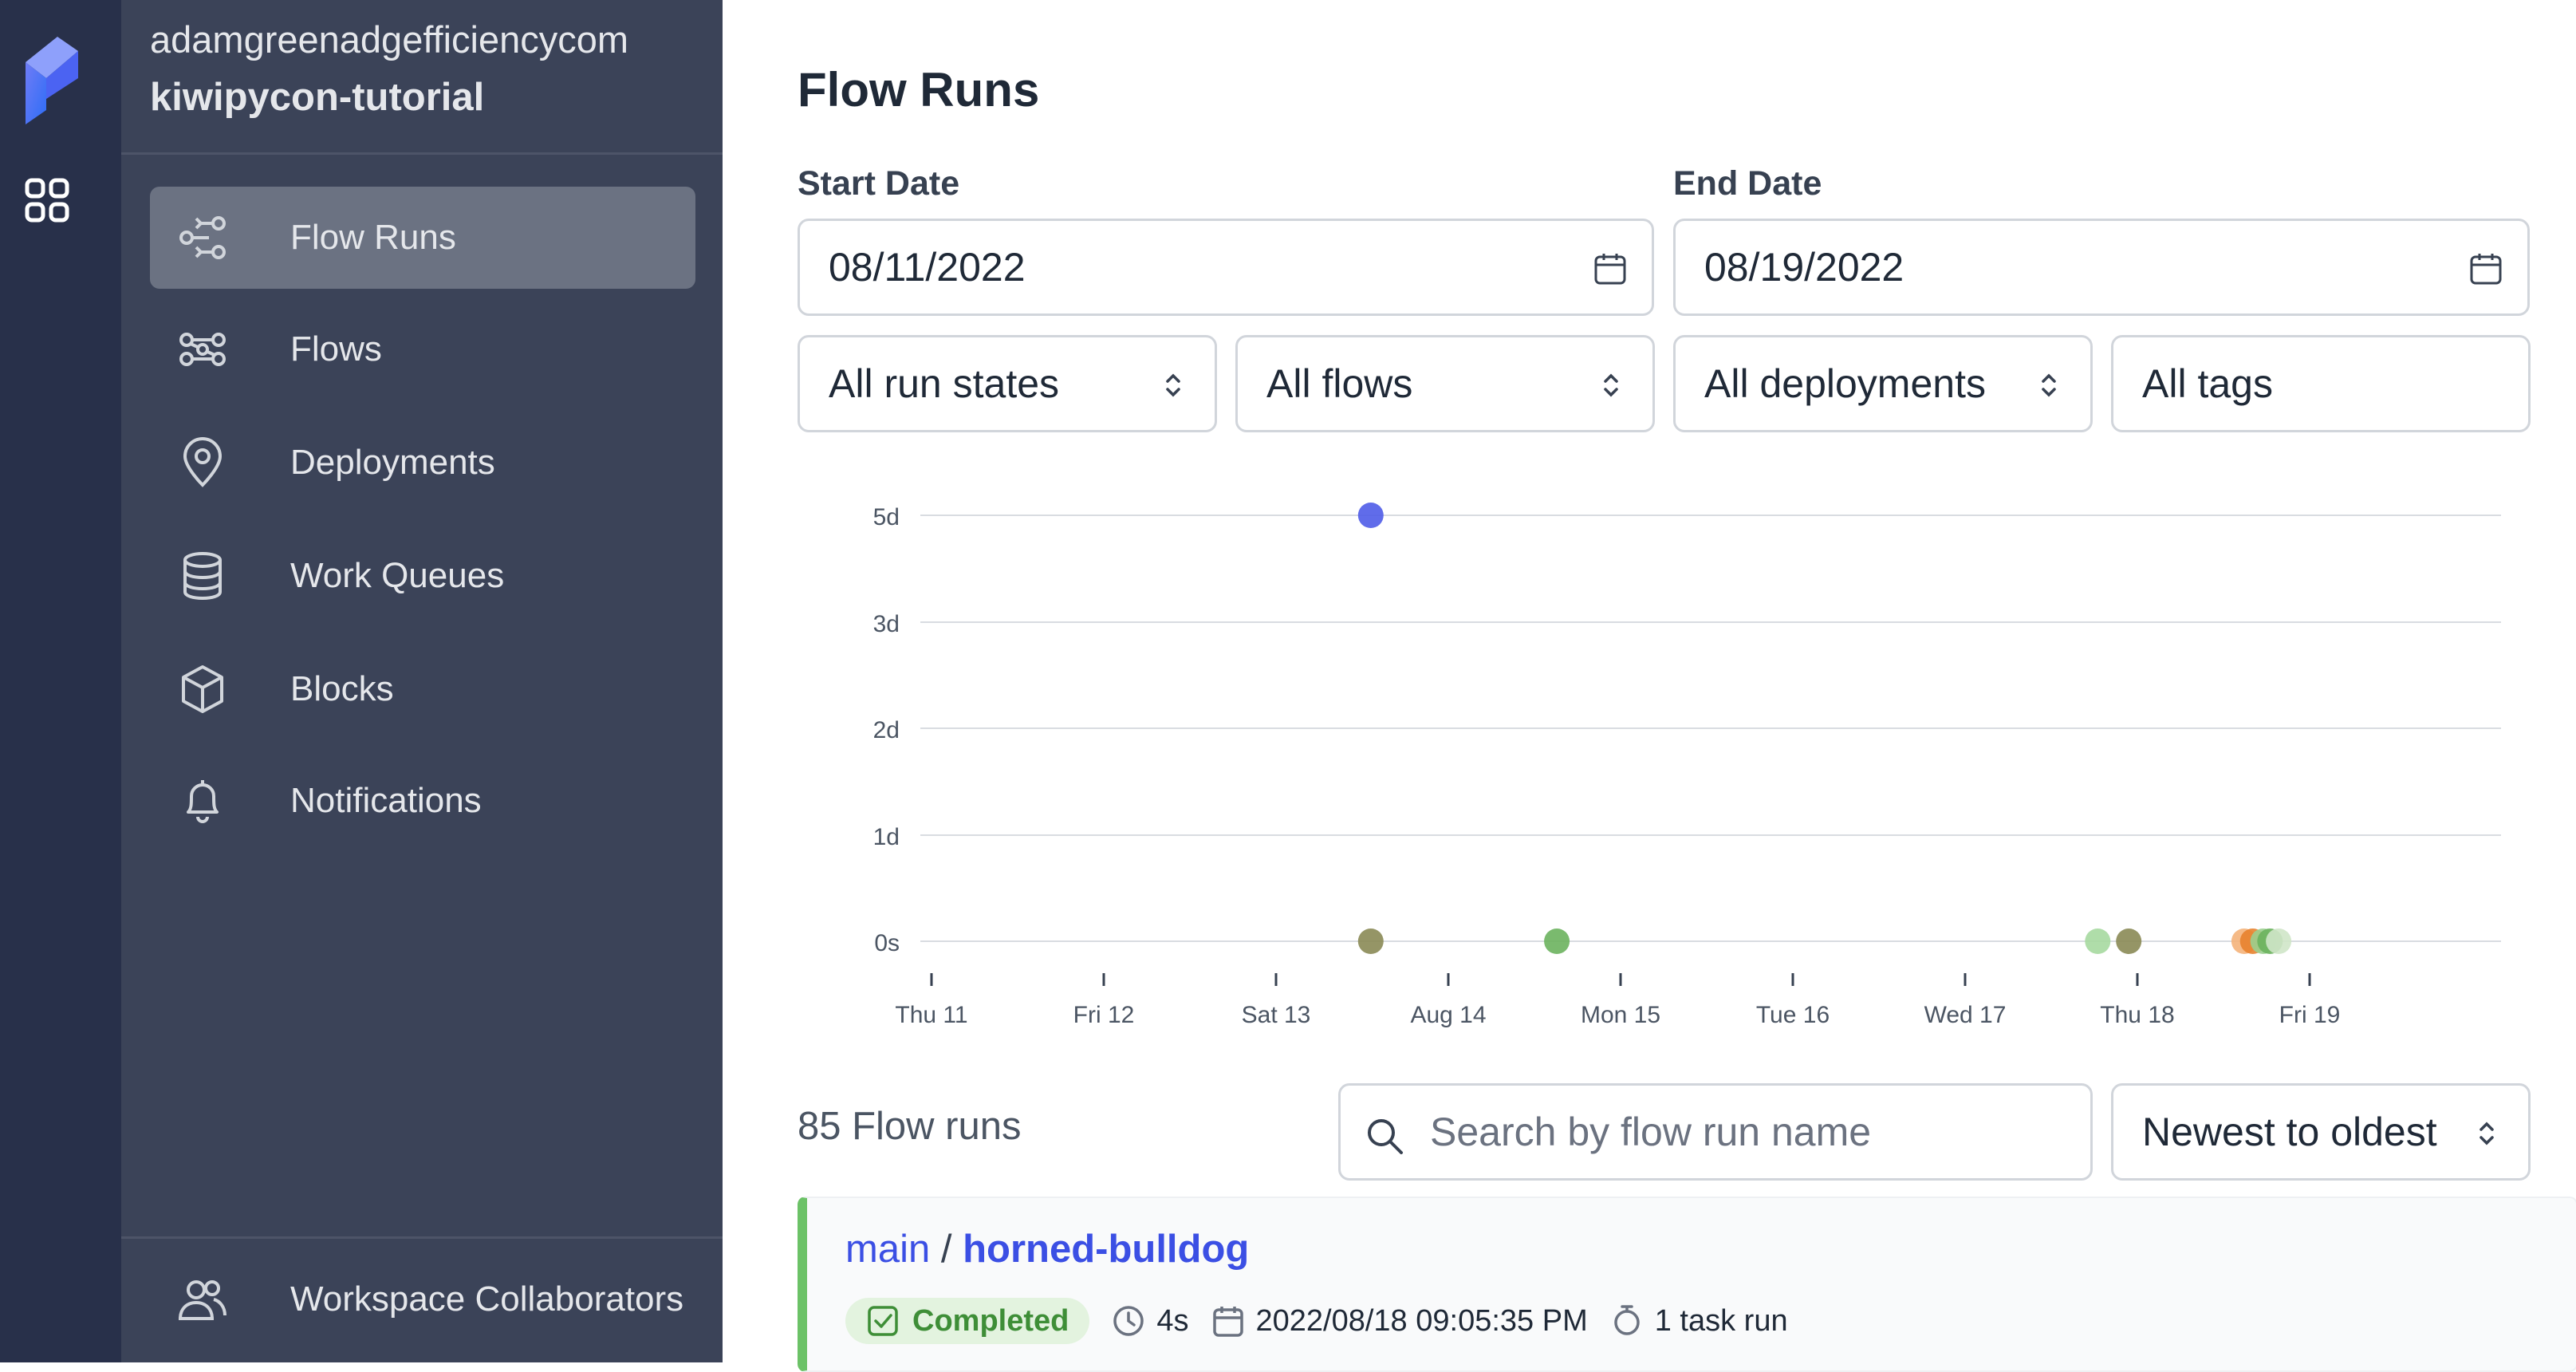 This screenshot has width=2576, height=1372. What do you see at coordinates (1172, 1320) in the screenshot?
I see `duration-value: 4s` at bounding box center [1172, 1320].